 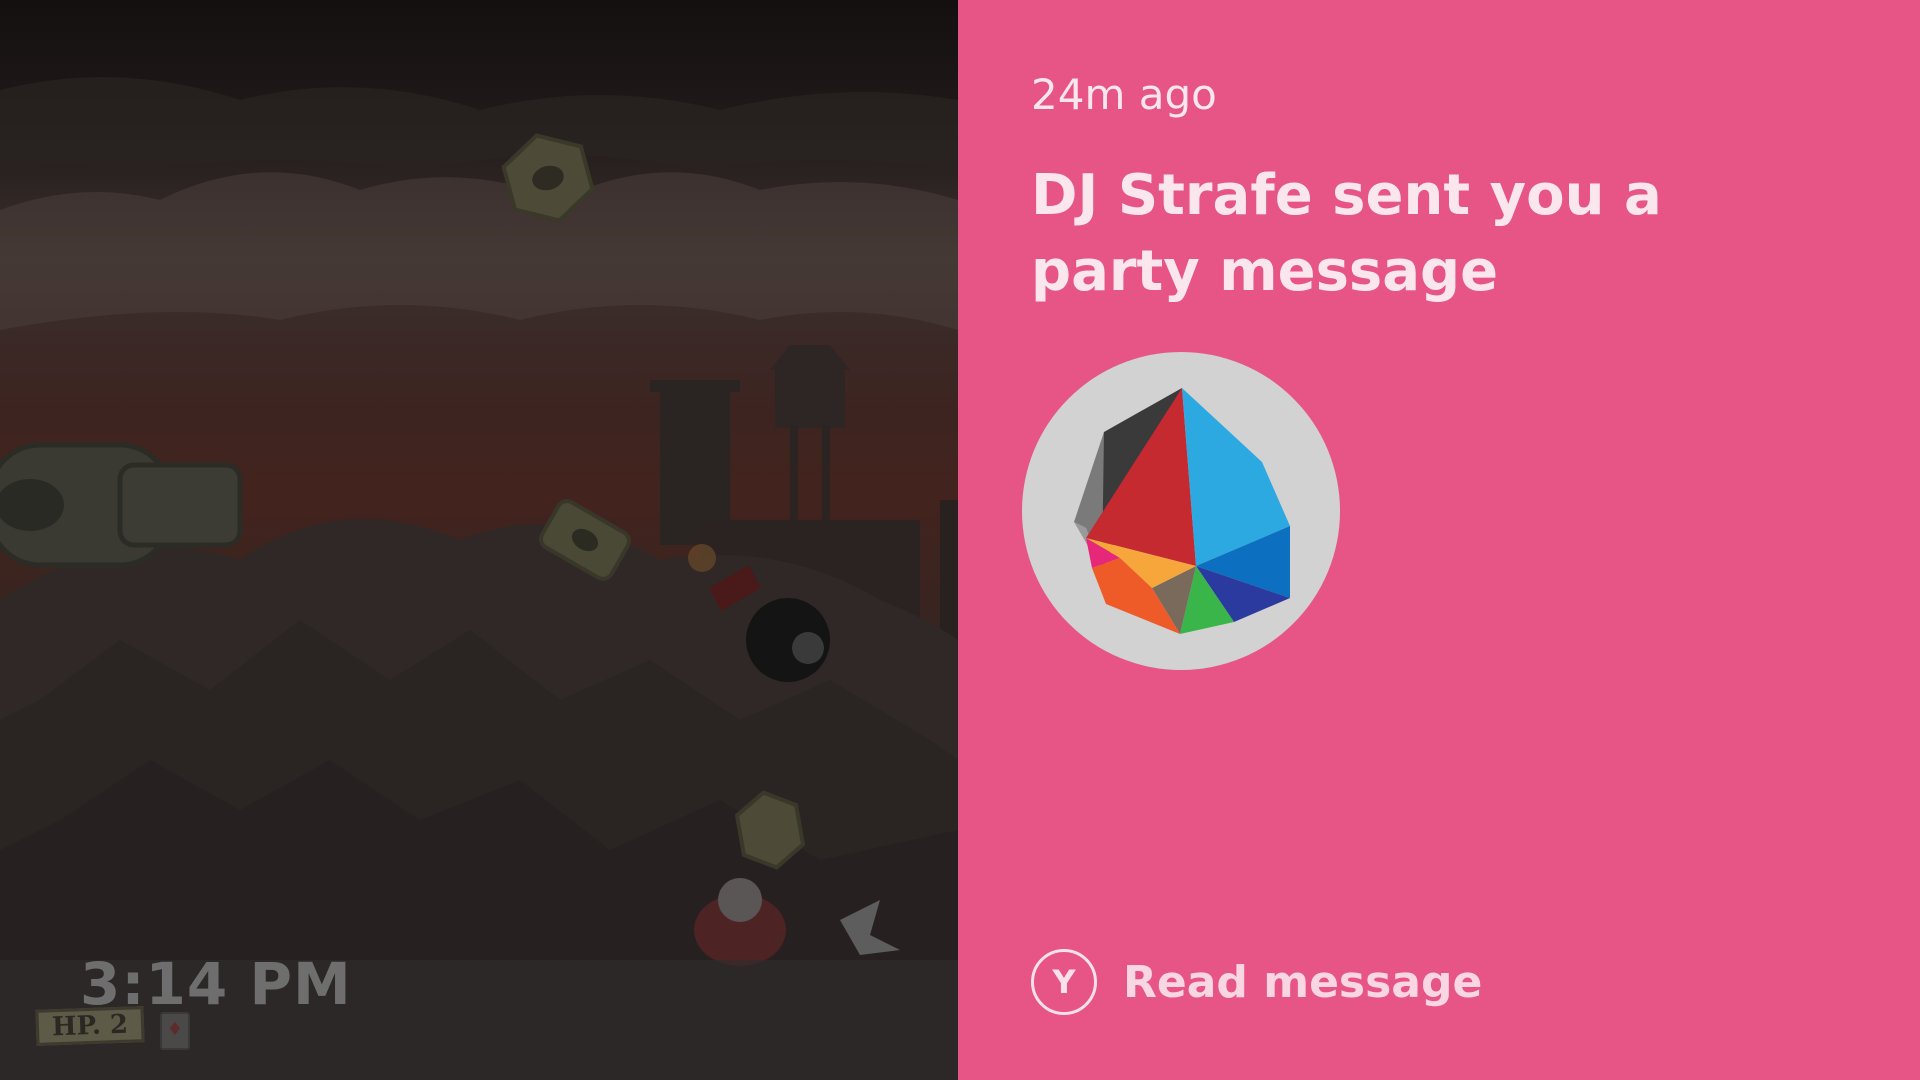 What do you see at coordinates (1064, 982) in the screenshot?
I see `y-button-icon: Y` at bounding box center [1064, 982].